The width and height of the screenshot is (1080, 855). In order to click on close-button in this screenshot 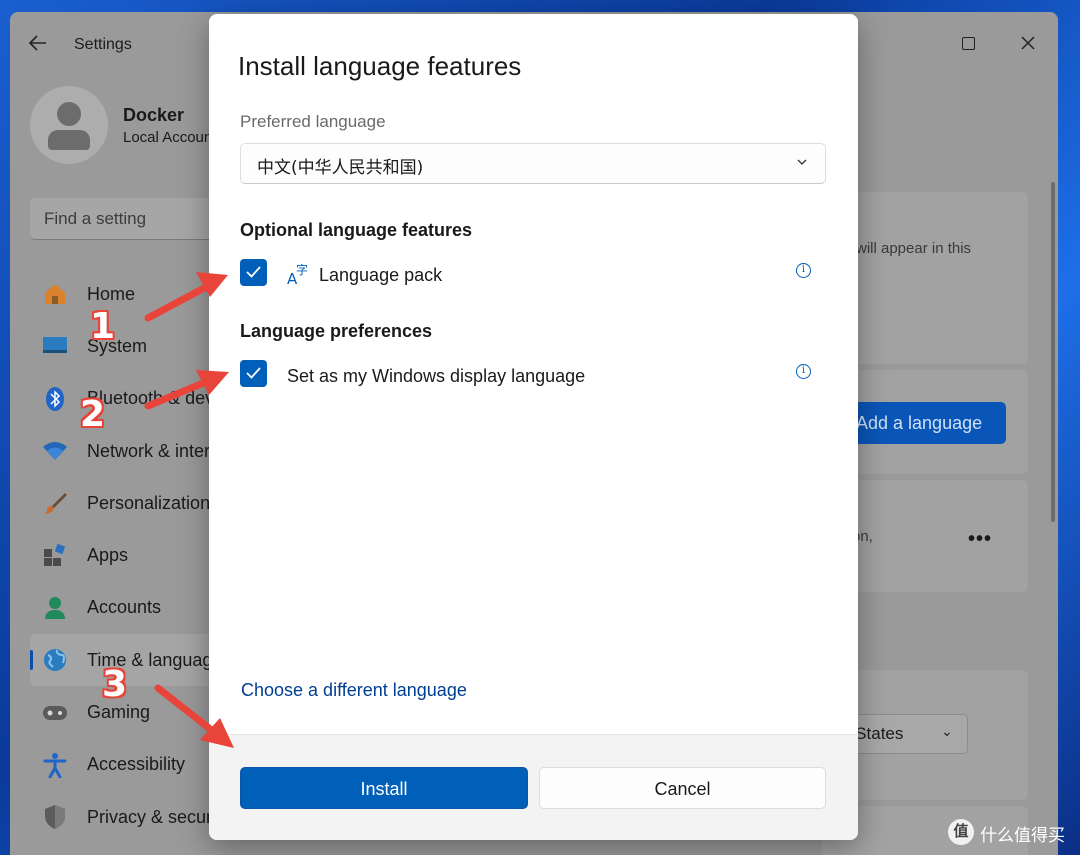, I will do `click(1028, 42)`.